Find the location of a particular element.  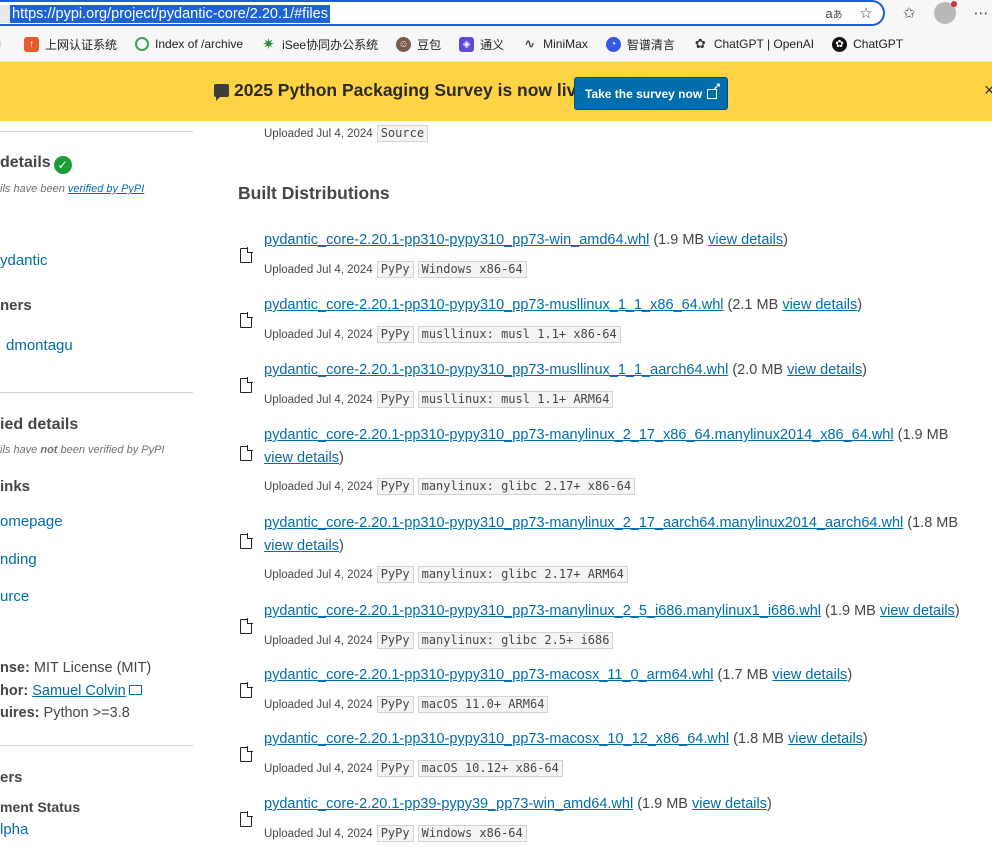

maintainer-link: dmontagu is located at coordinates (39, 345).